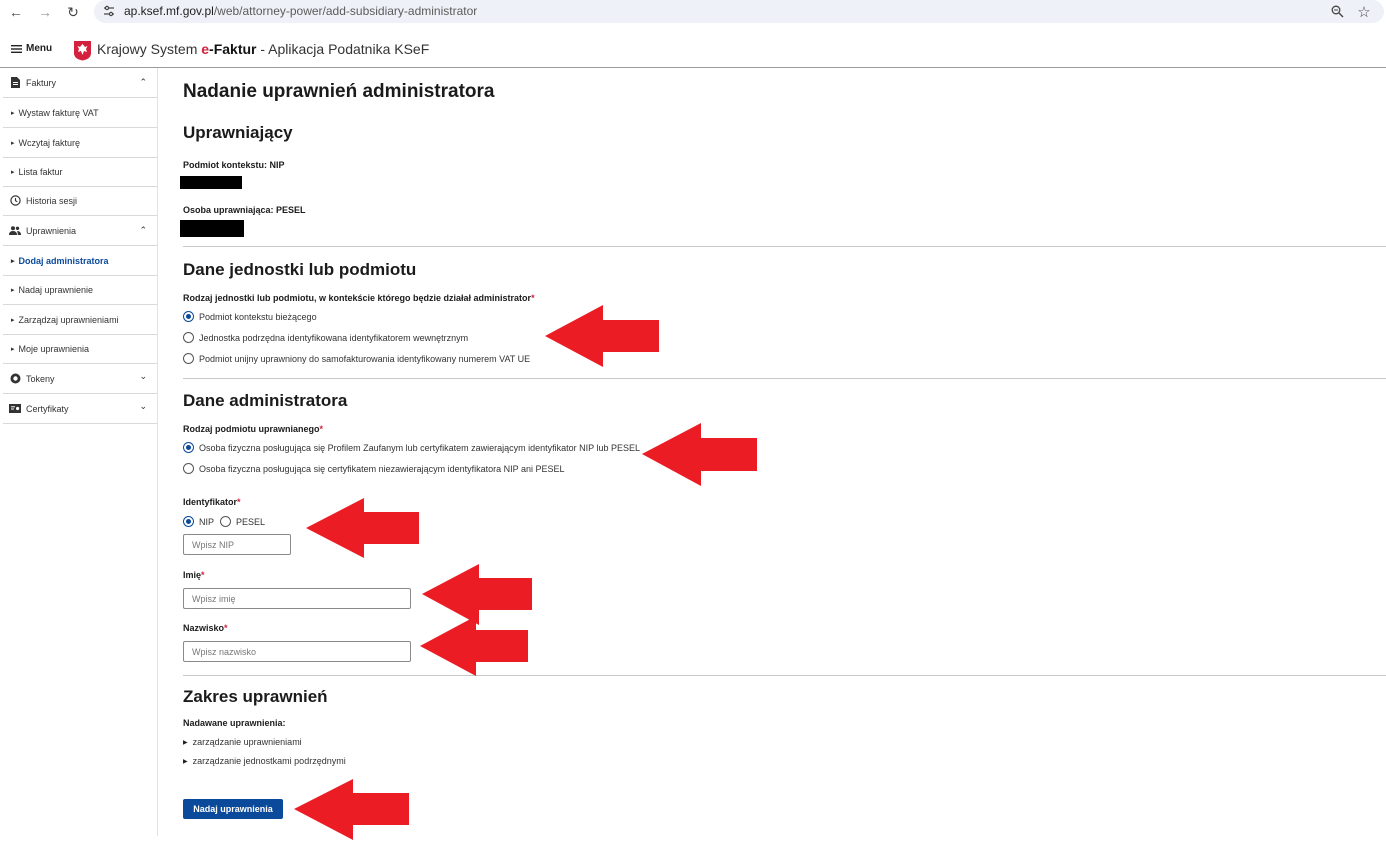  Describe the element at coordinates (54, 348) in the screenshot. I see `sidebar-item-label: Moje uprawnienia` at that location.